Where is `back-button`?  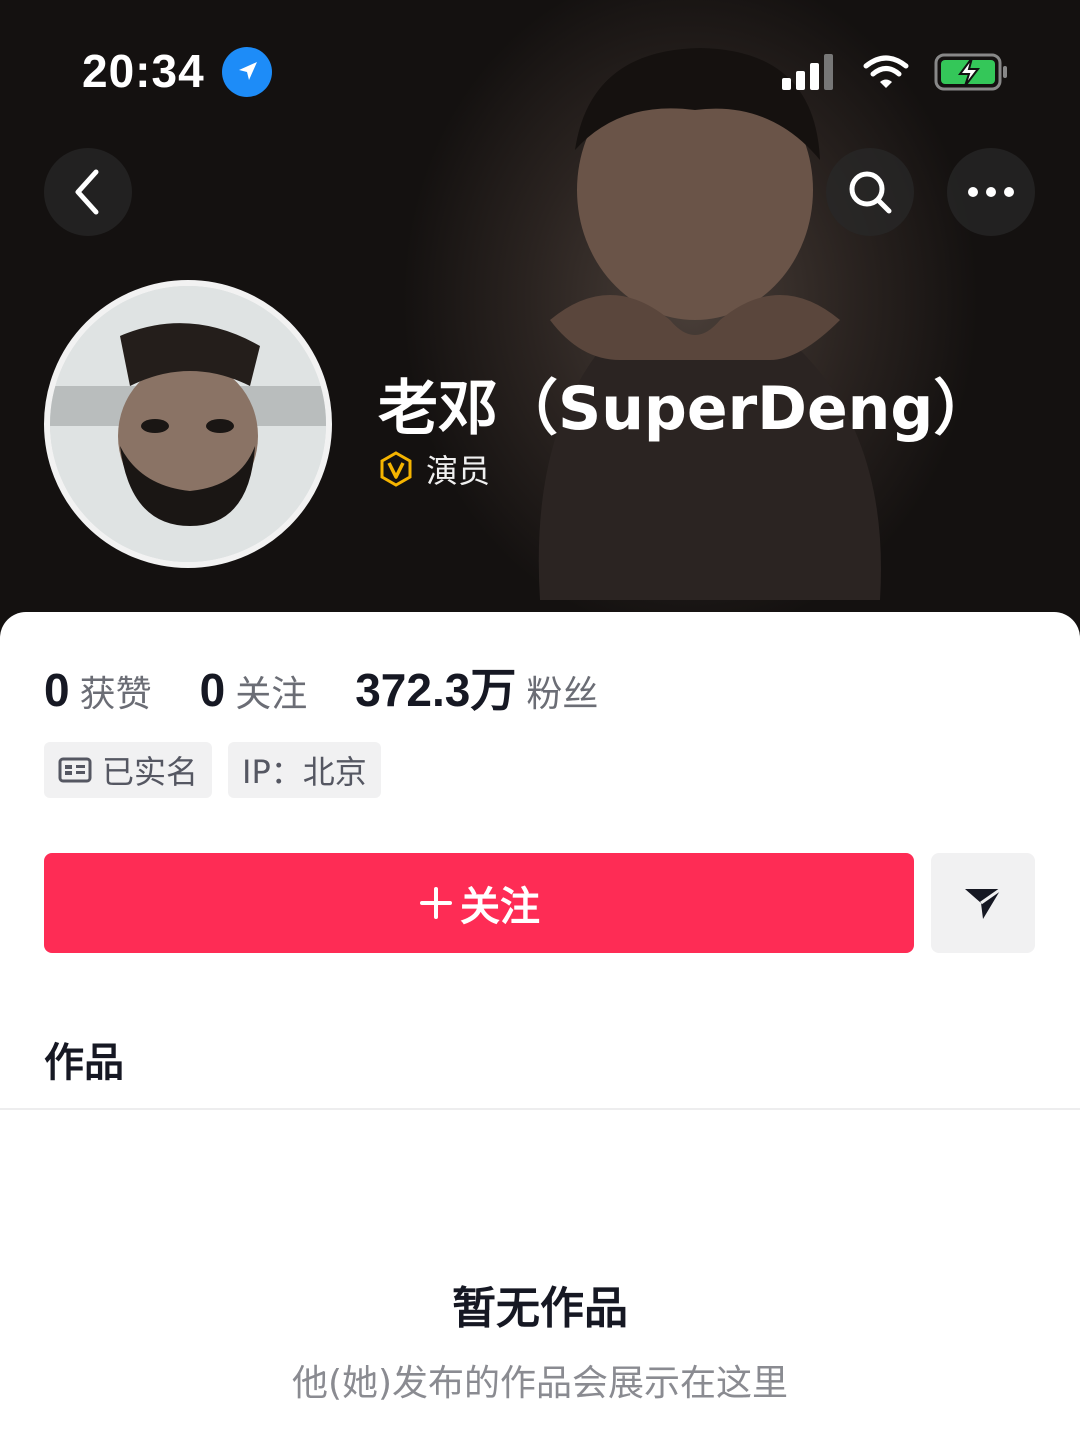 back-button is located at coordinates (88, 192).